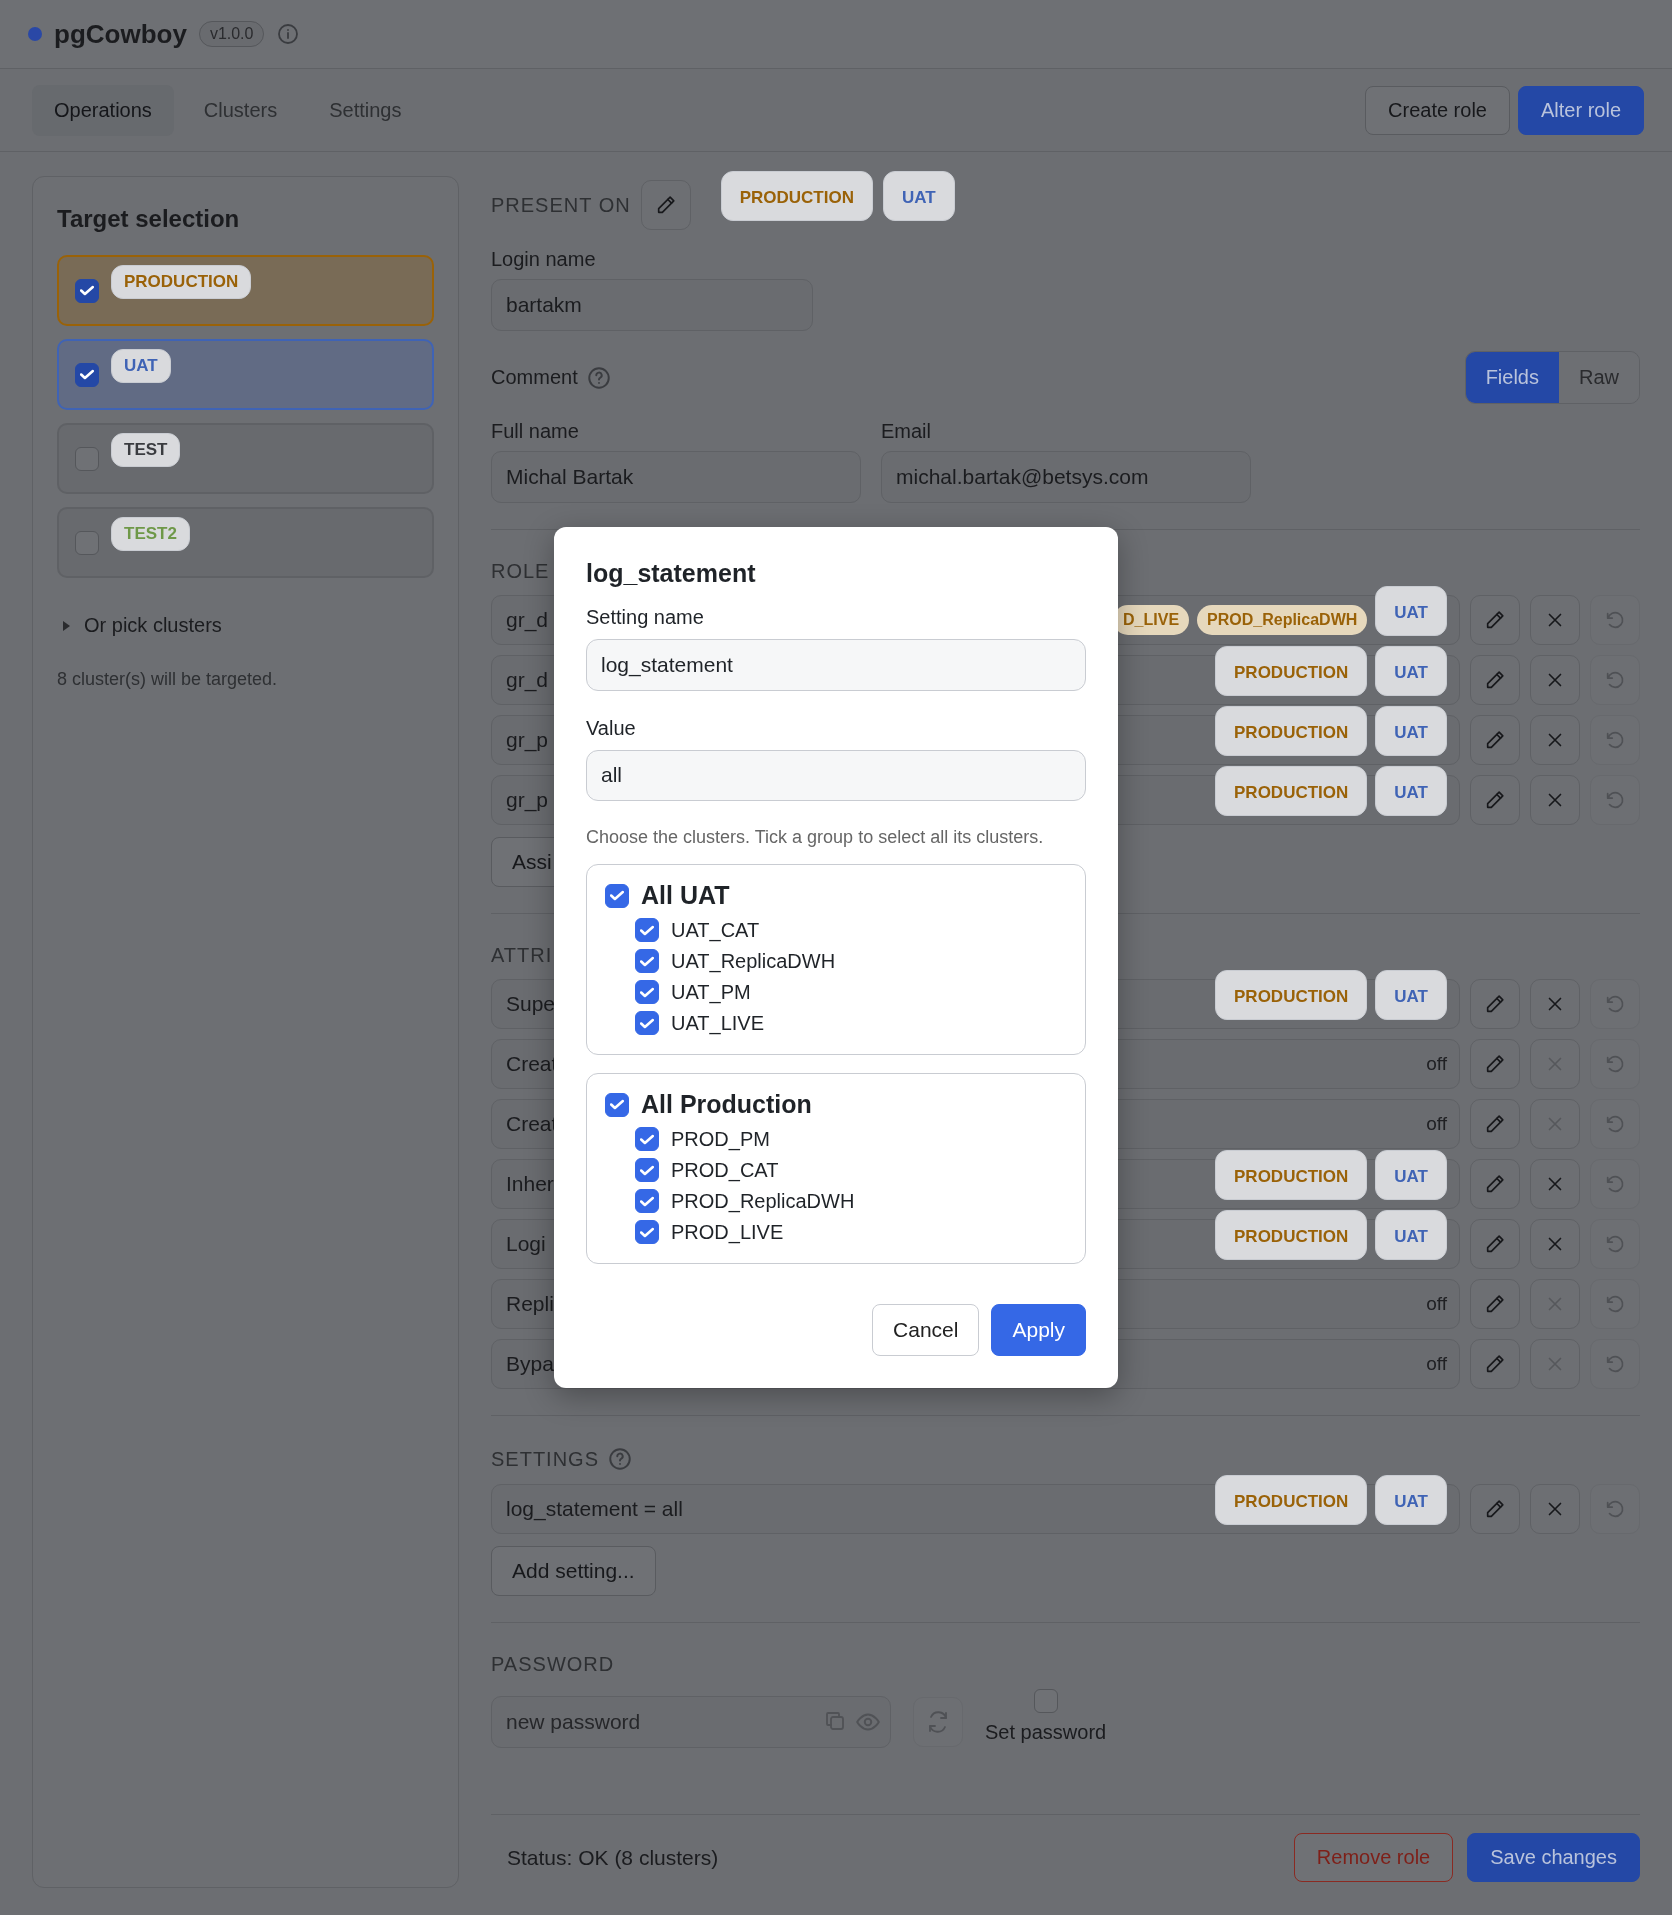  I want to click on input-field: all, so click(836, 775).